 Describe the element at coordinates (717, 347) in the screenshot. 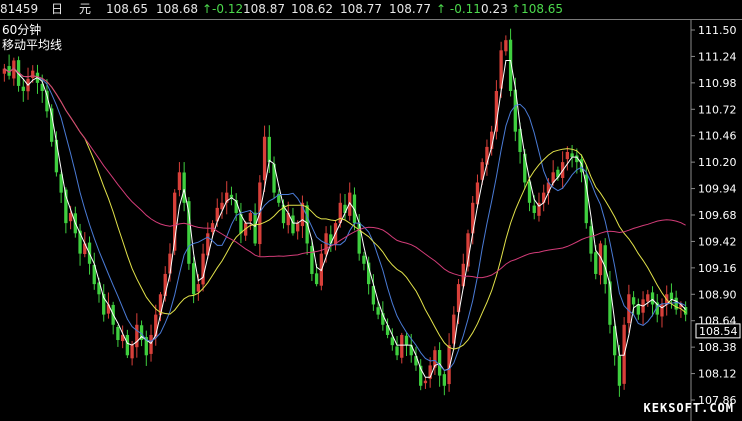

I see `y-tick-label: 108.38` at that location.